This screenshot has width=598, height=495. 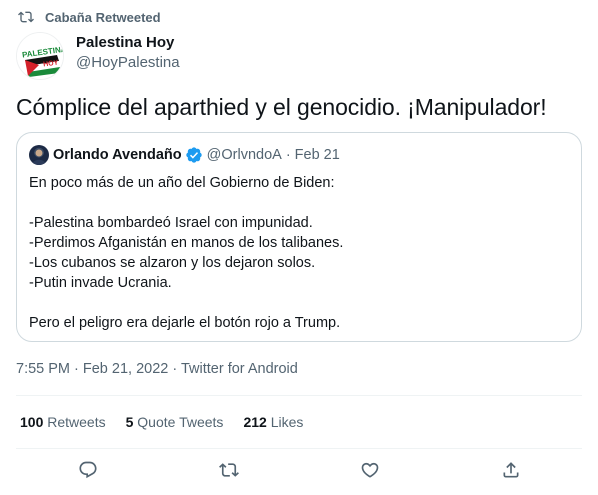 What do you see at coordinates (317, 155) in the screenshot?
I see `quoted-tweet-date: Feb 21` at bounding box center [317, 155].